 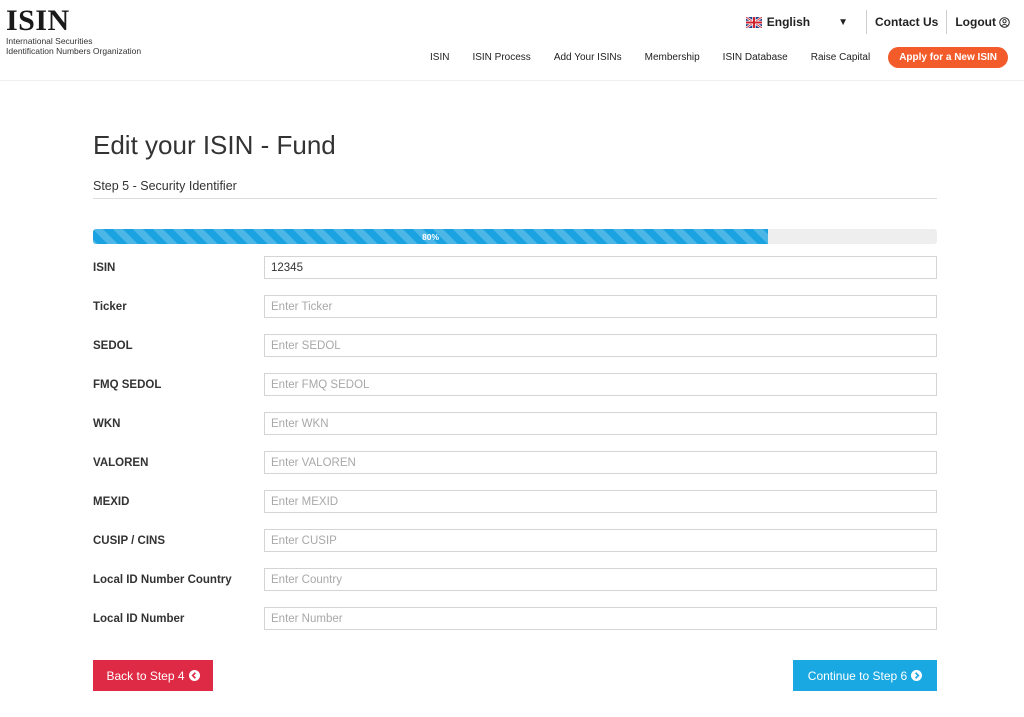 I want to click on next-button-label: Continue to Step 6, so click(x=857, y=675).